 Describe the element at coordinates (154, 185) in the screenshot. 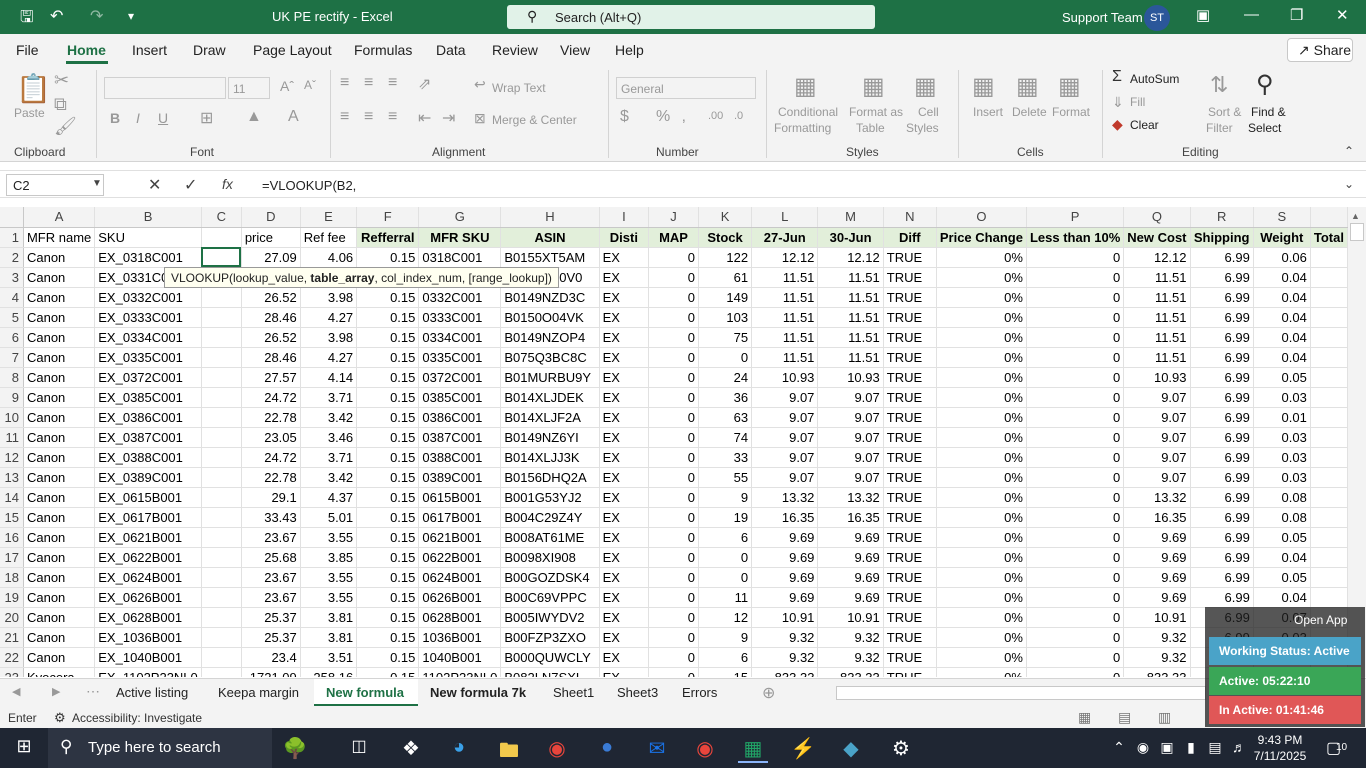

I see `cancel-icon: ✕` at that location.